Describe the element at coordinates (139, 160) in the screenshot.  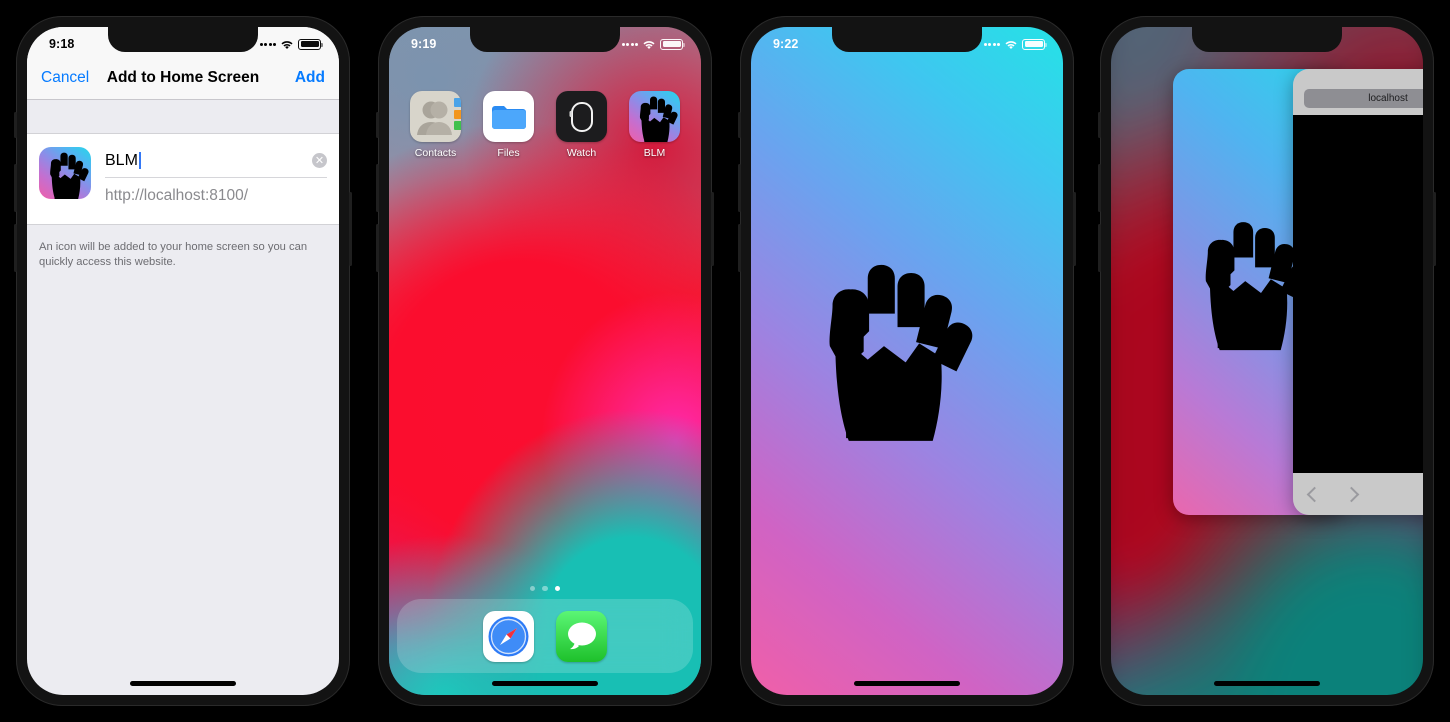
I see `text-caret` at that location.